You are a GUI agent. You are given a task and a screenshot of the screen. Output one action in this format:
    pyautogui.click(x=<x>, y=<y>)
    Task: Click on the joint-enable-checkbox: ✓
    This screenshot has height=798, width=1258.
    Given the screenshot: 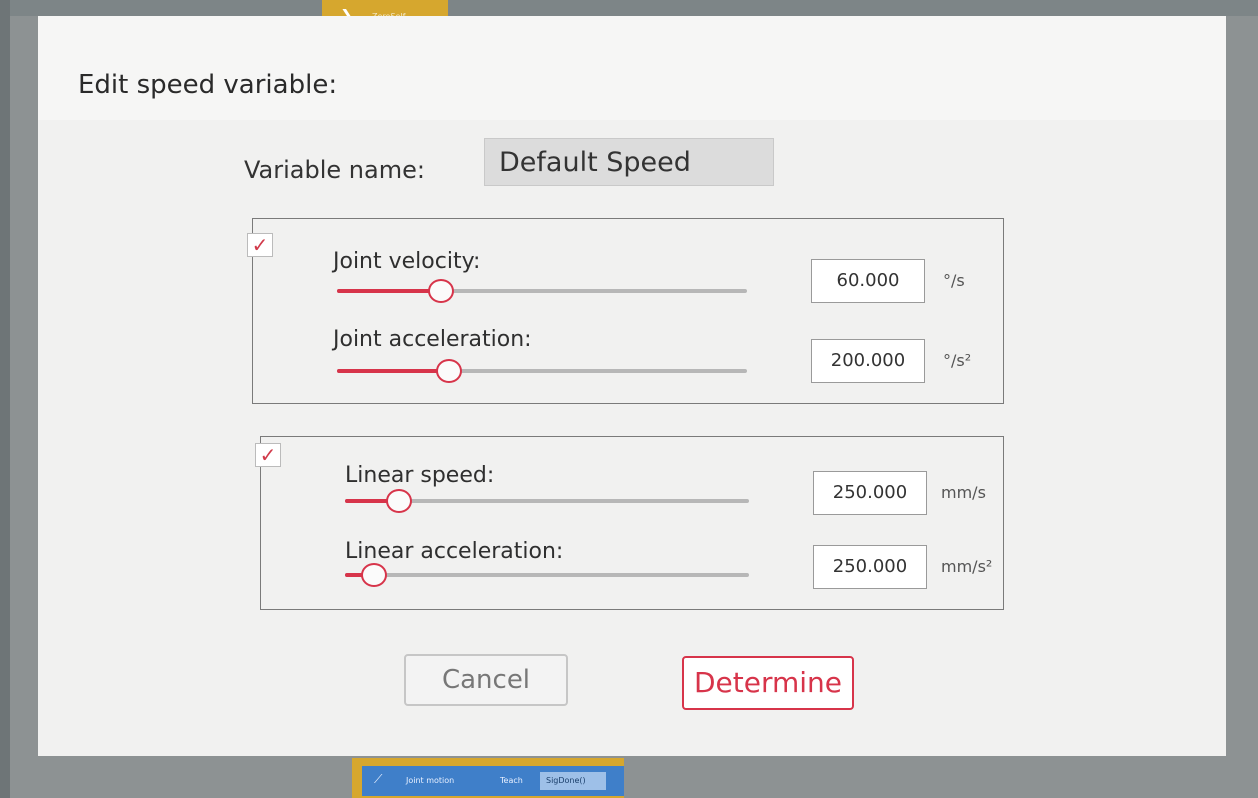 What is the action you would take?
    pyautogui.click(x=260, y=245)
    